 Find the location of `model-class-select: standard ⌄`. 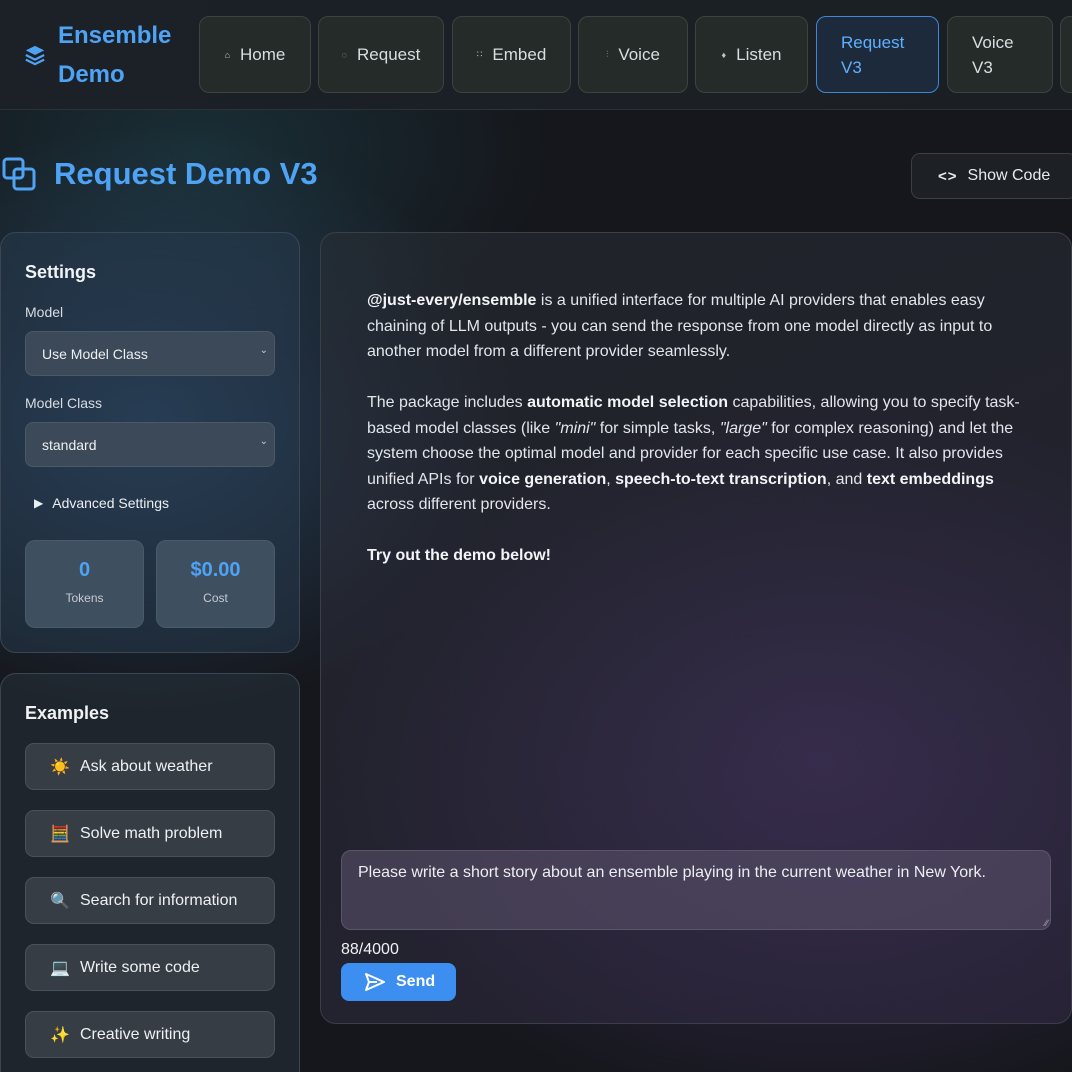

model-class-select: standard ⌄ is located at coordinates (150, 444).